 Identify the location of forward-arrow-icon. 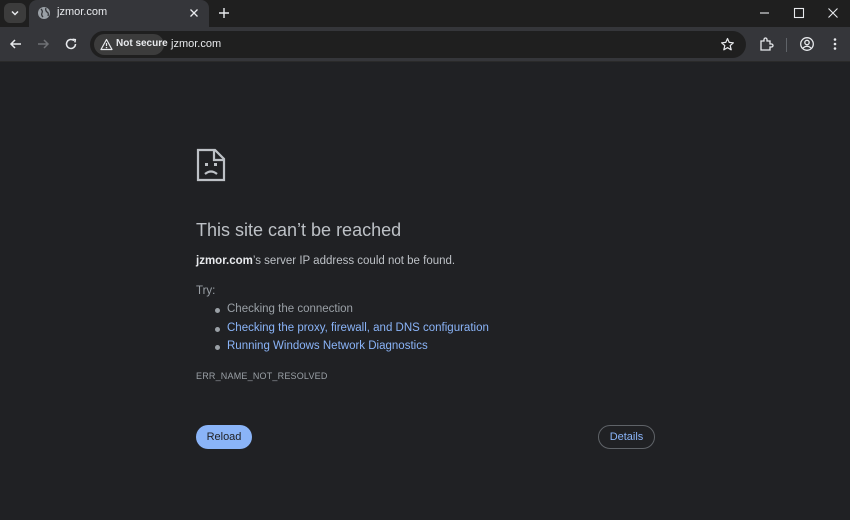
(43, 44).